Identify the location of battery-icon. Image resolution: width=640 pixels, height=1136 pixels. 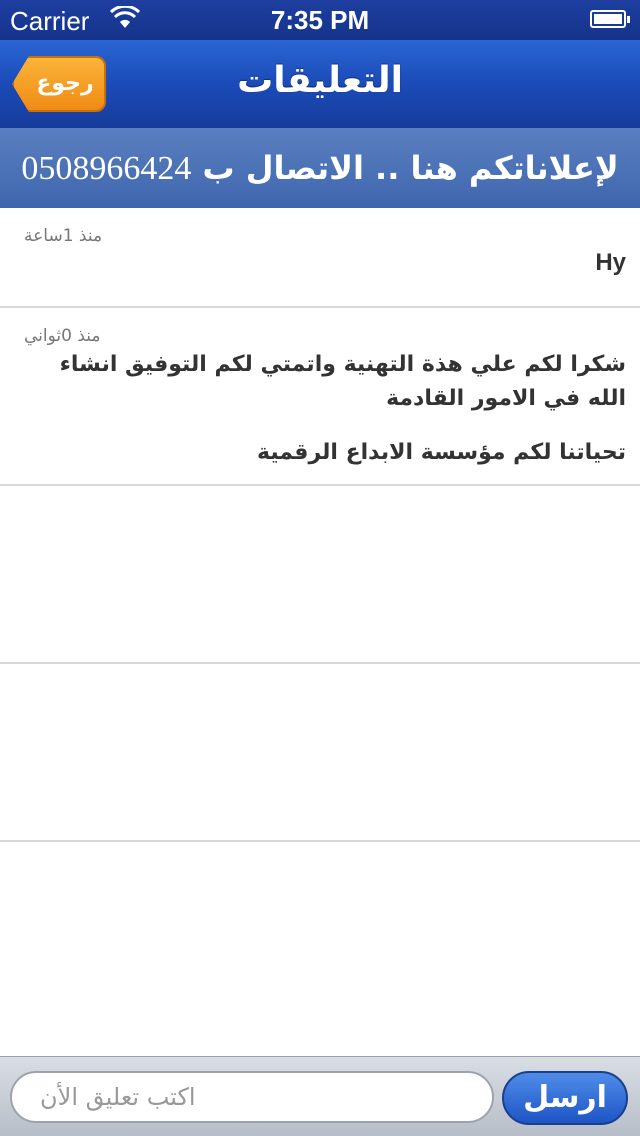
(610, 19).